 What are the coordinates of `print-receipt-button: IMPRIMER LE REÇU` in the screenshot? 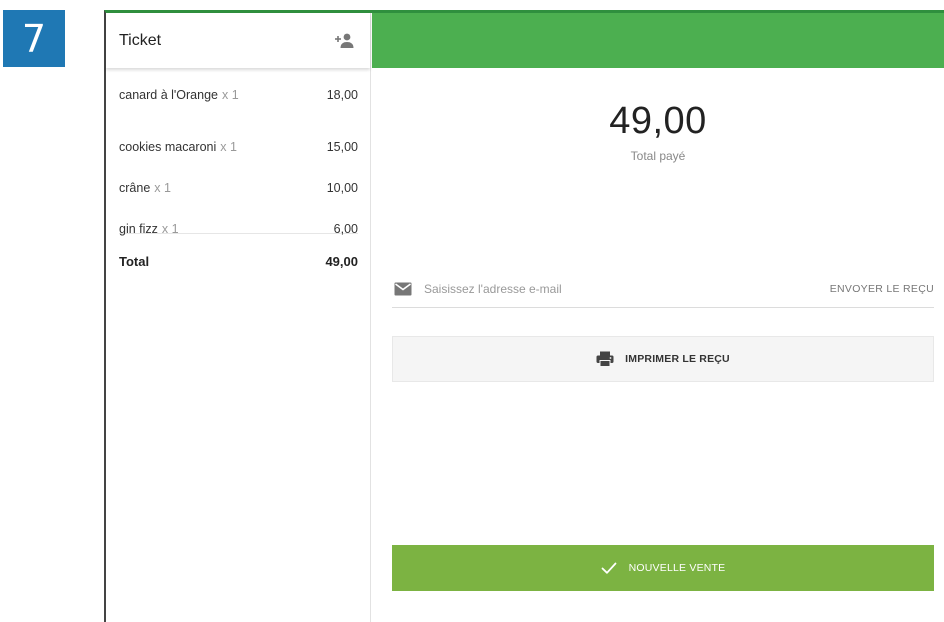 It's located at (663, 359).